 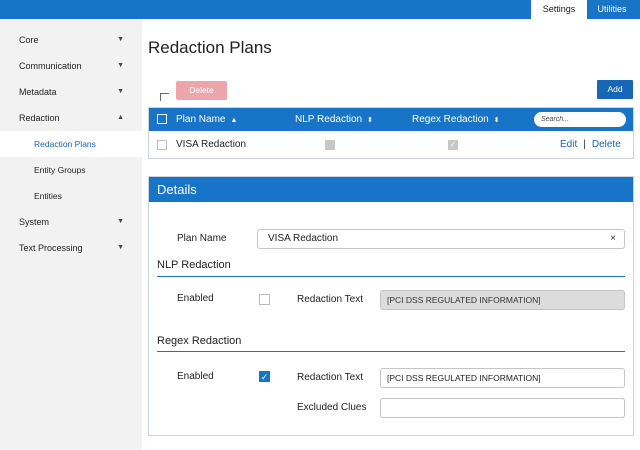 I want to click on column-header-regex-redaction: Regex Redaction ⬍, so click(x=456, y=119).